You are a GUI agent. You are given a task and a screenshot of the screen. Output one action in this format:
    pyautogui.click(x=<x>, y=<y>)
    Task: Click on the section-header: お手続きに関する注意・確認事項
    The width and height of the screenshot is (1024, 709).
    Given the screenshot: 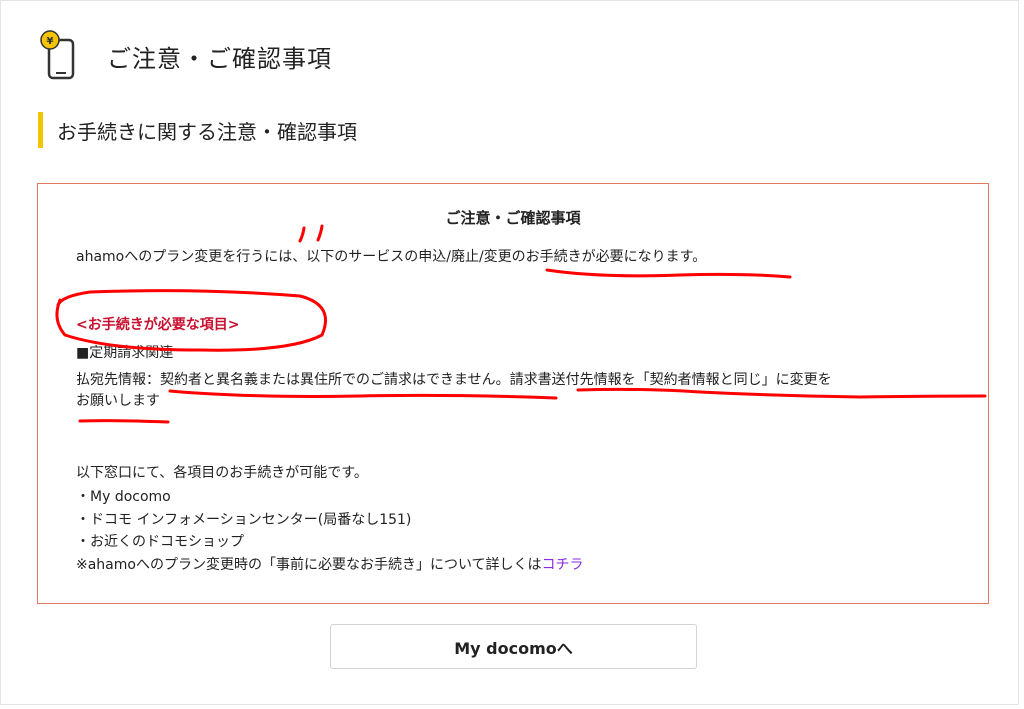 What is the action you would take?
    pyautogui.click(x=197, y=130)
    